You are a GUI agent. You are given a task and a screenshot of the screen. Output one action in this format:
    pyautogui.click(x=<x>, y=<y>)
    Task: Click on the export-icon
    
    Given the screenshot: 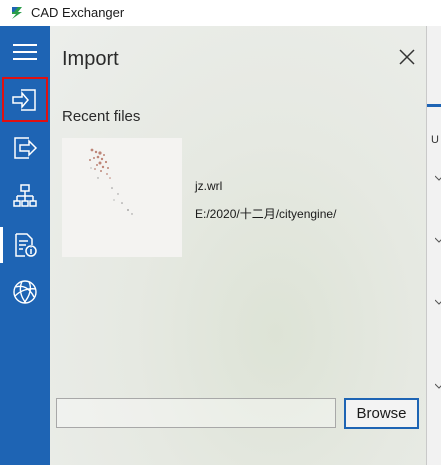 What is the action you would take?
    pyautogui.click(x=26, y=148)
    